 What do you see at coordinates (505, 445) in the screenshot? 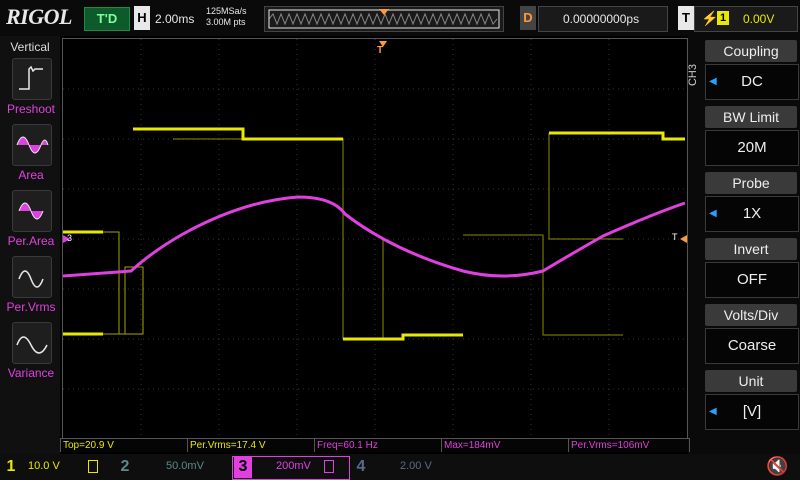
I see `meas-max: Max=184mV` at bounding box center [505, 445].